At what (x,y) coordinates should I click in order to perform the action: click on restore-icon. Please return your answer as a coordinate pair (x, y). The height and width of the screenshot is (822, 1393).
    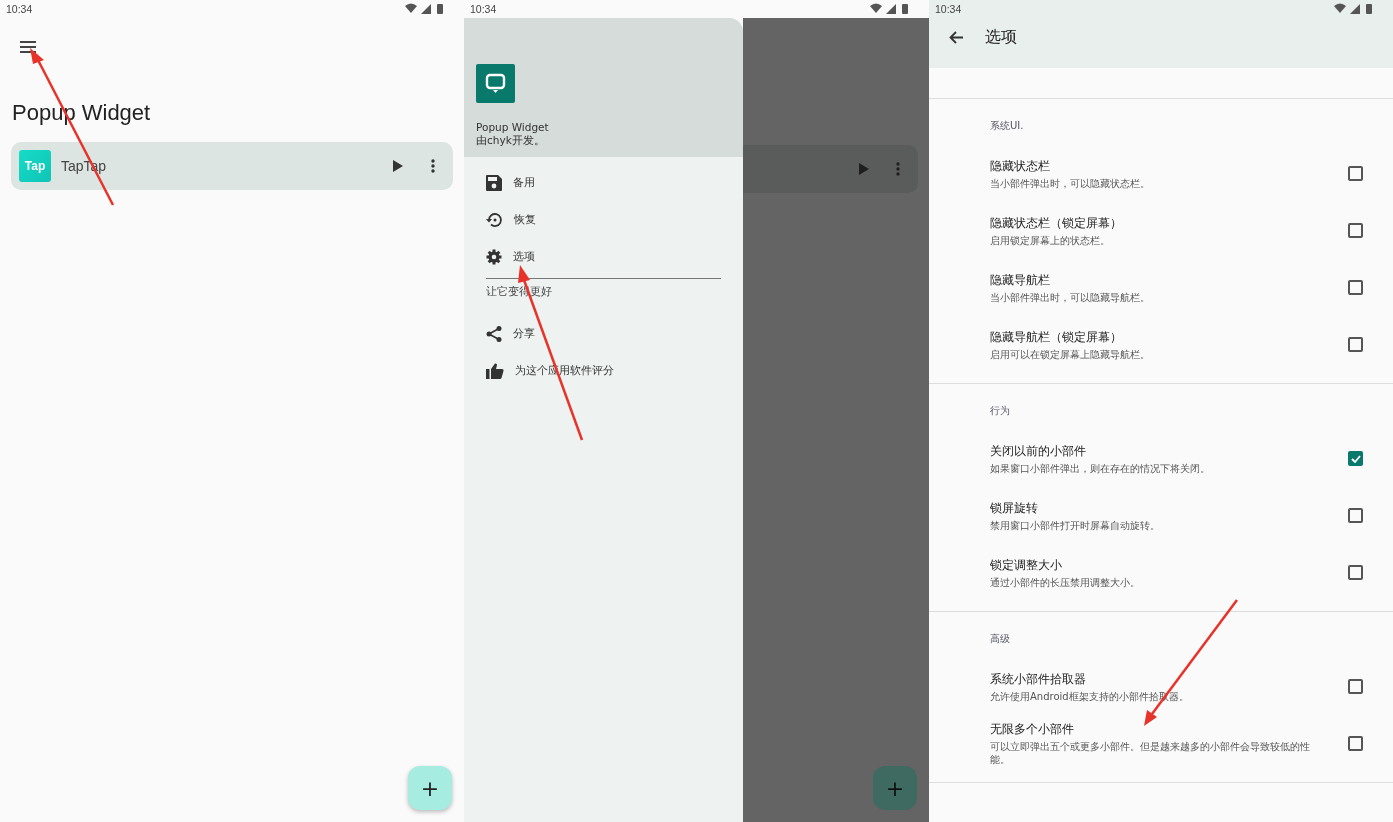
    Looking at the image, I should click on (494, 219).